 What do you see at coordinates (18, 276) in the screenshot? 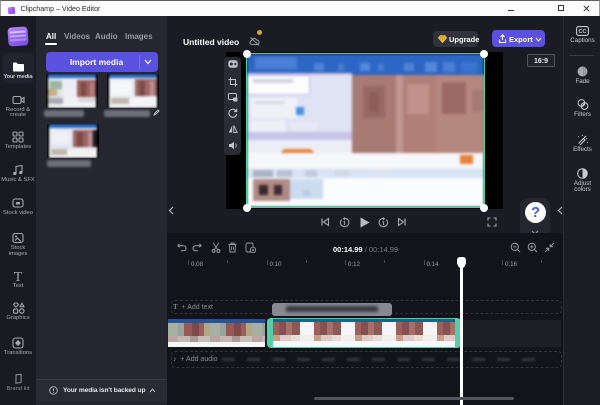
I see `svg-text: T` at bounding box center [18, 276].